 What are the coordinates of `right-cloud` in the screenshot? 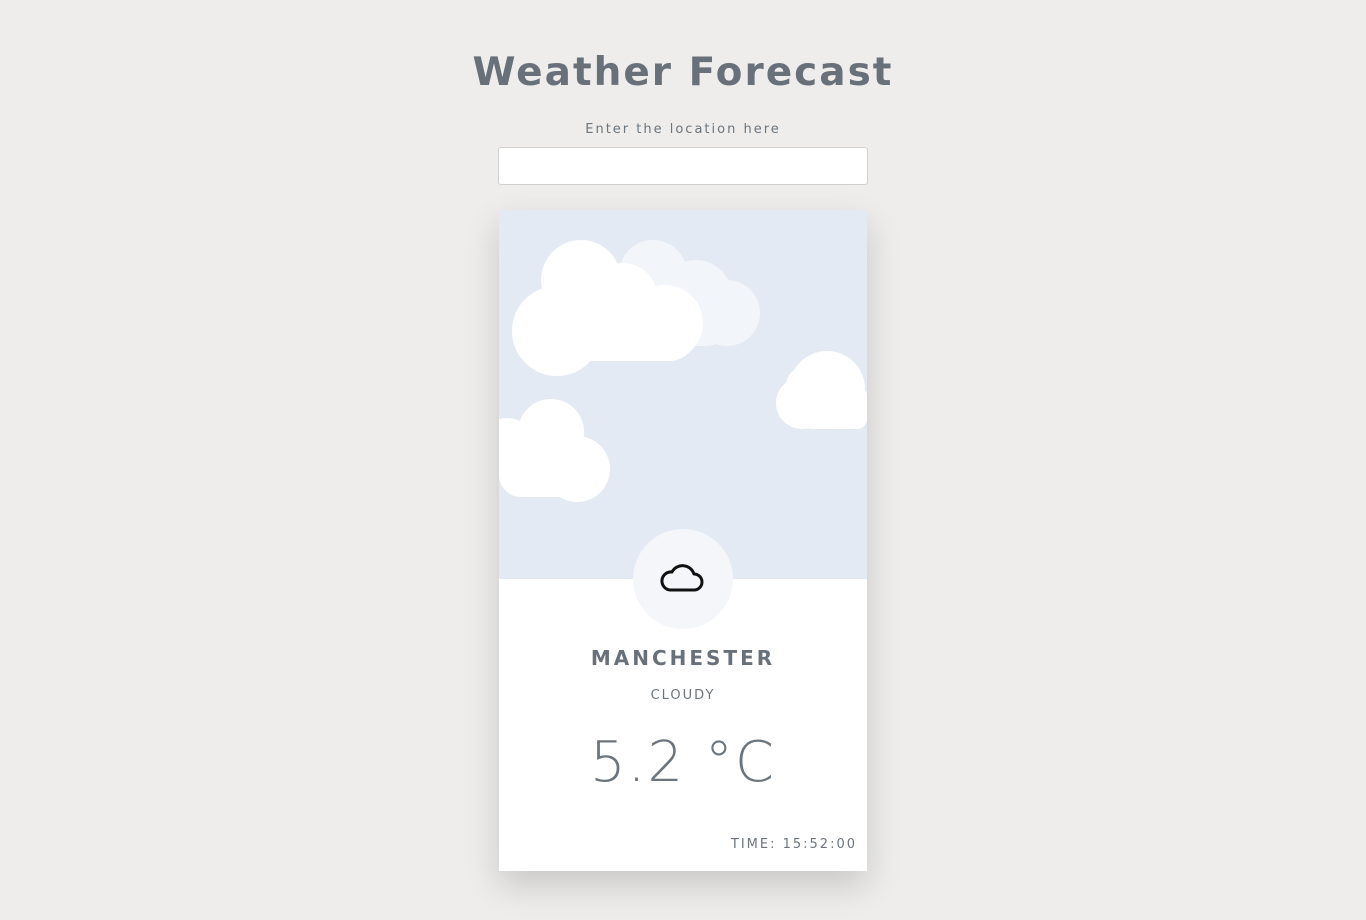 It's located at (821, 390).